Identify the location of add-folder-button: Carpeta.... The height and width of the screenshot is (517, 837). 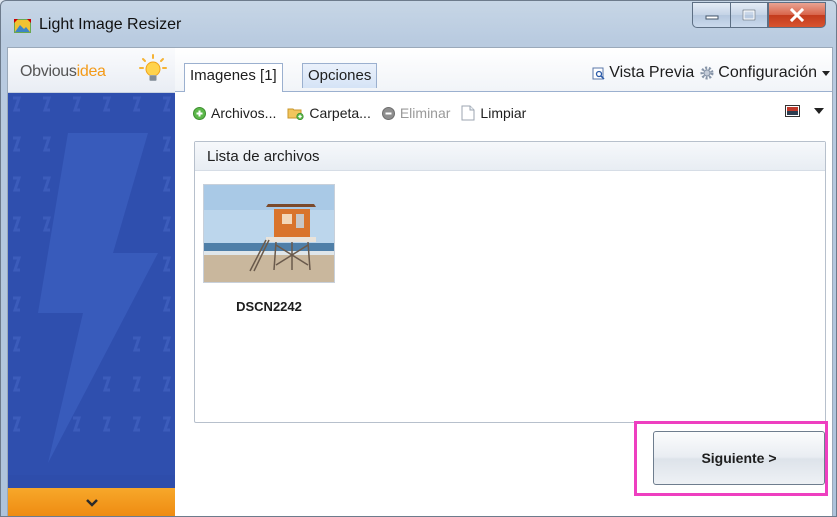
(329, 113).